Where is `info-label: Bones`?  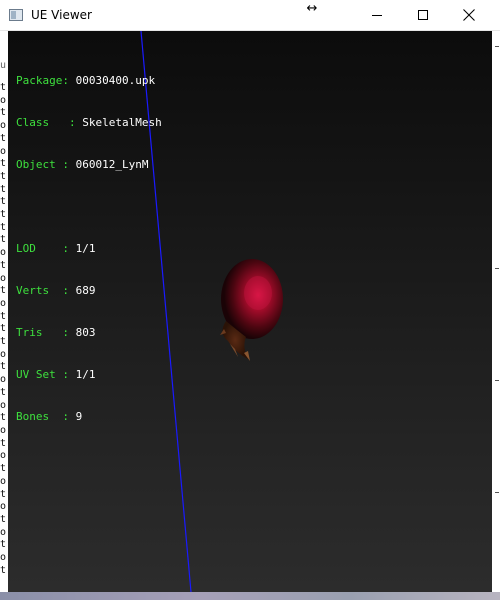 info-label: Bones is located at coordinates (33, 416).